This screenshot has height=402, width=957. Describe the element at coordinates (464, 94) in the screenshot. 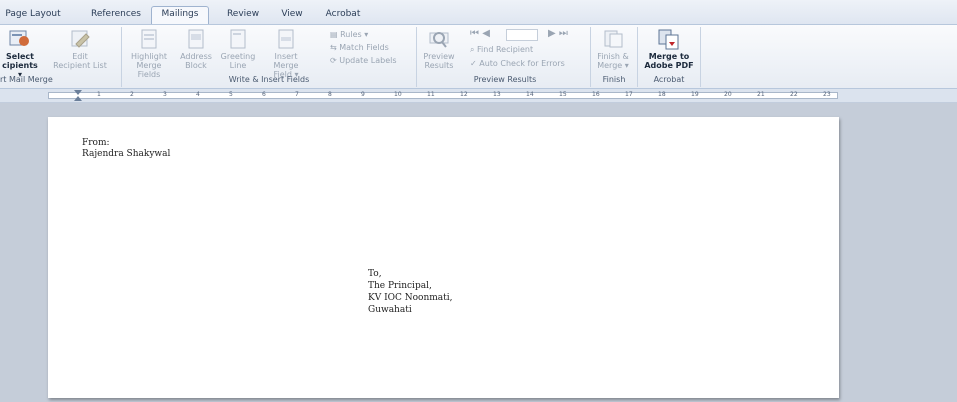

I see `ruler-number: 12` at that location.